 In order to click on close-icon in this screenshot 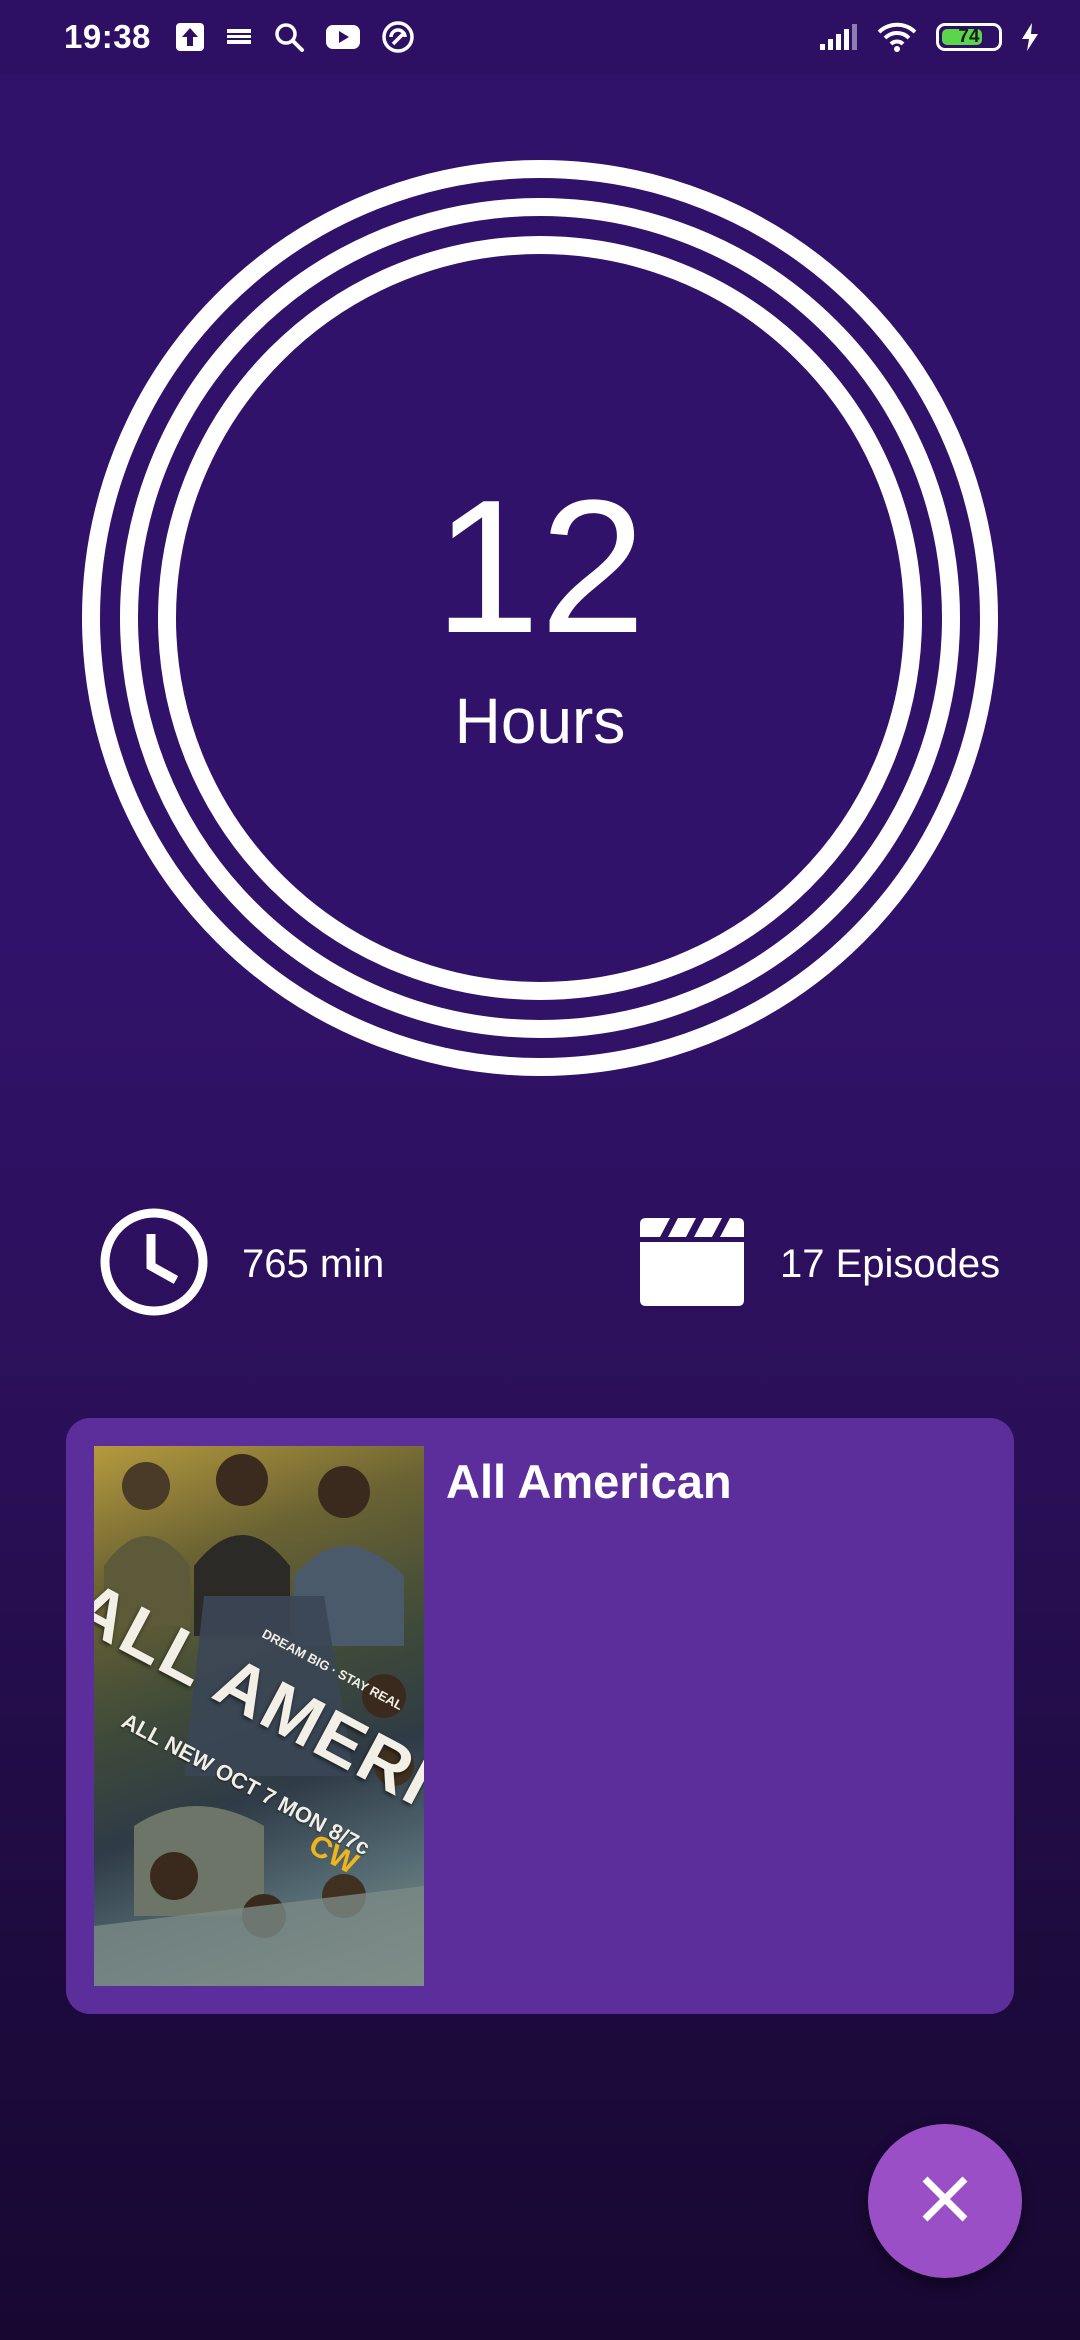, I will do `click(945, 2201)`.